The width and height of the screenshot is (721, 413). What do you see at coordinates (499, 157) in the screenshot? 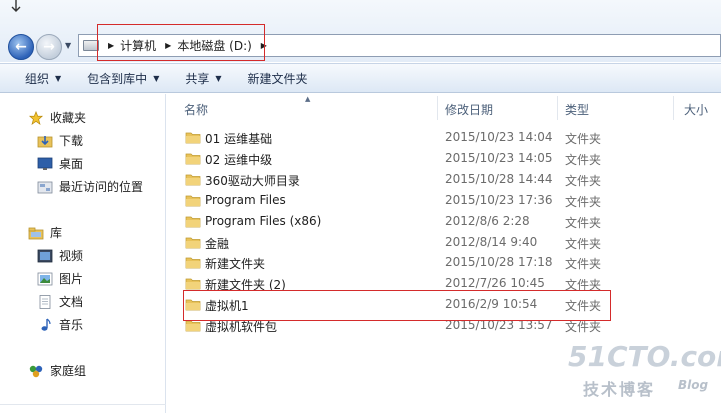
I see `file-date-modified: 2015/10/23 14:05` at bounding box center [499, 157].